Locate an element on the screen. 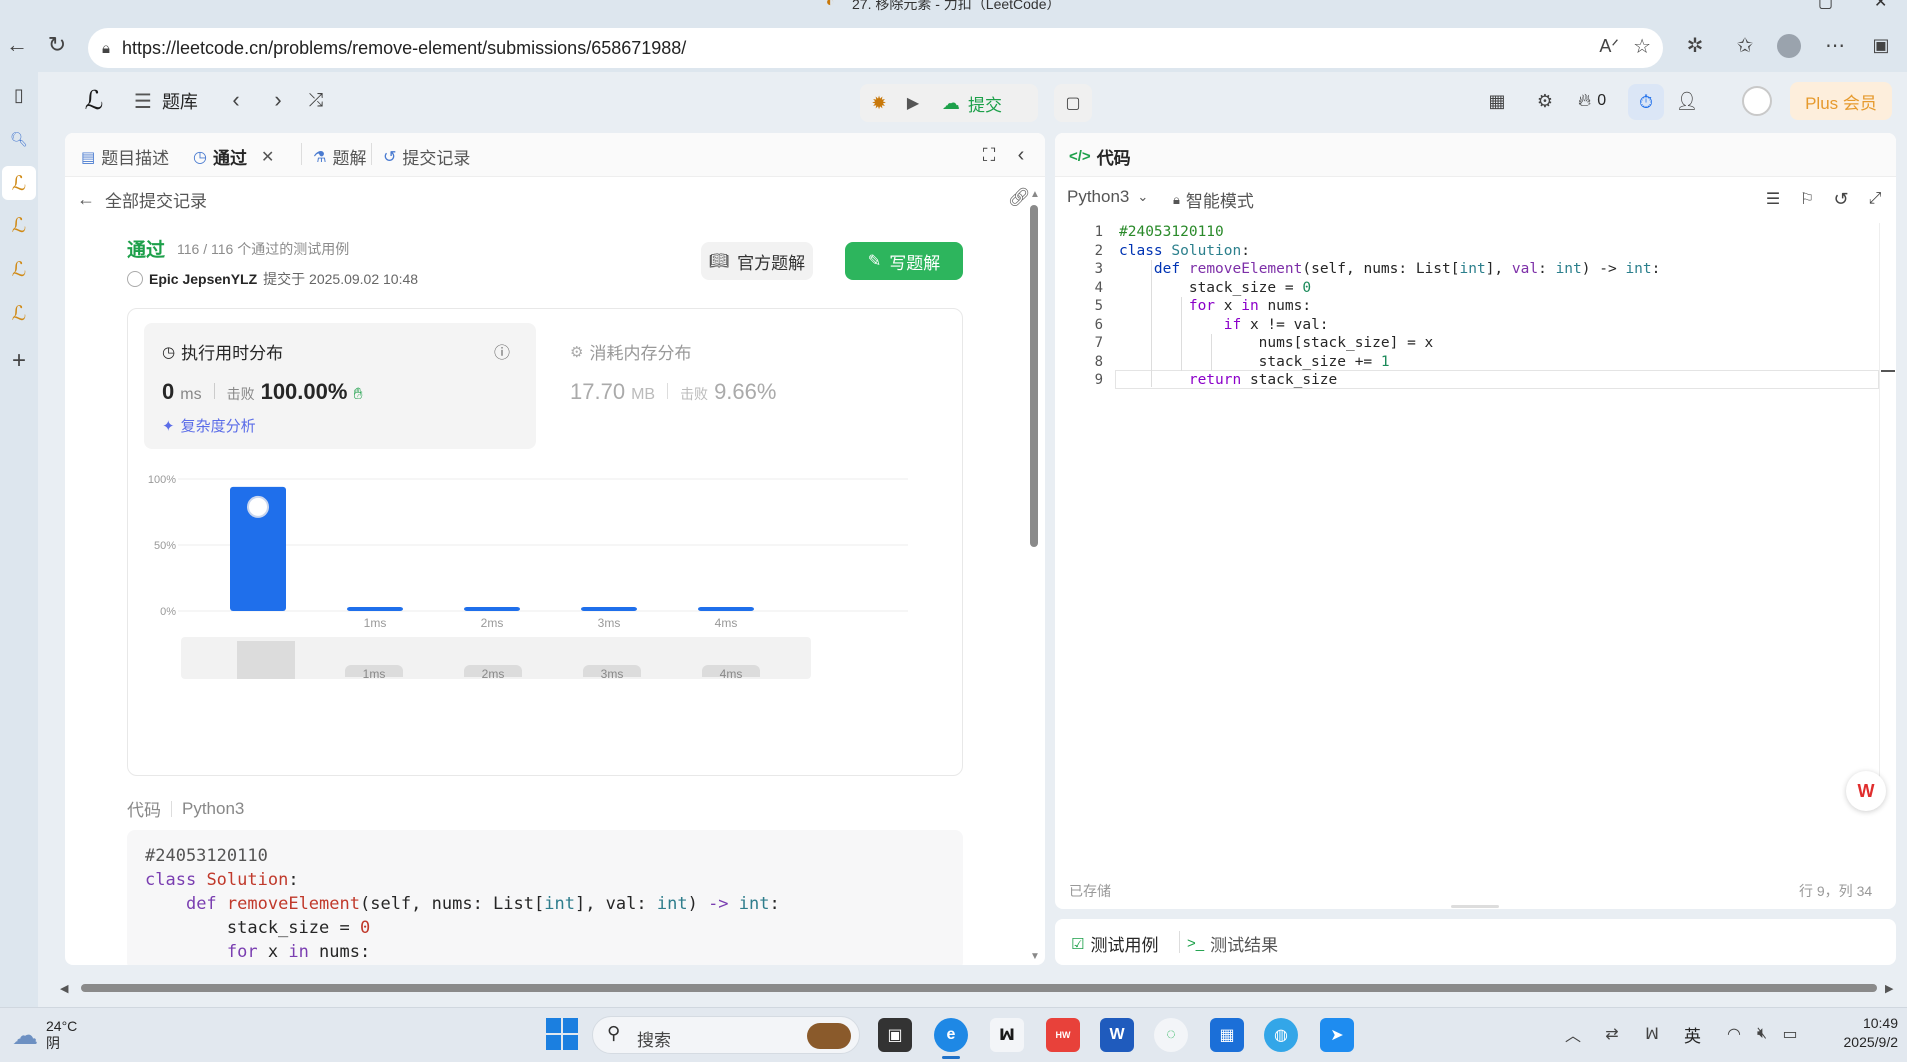 This screenshot has width=1907, height=1062. sidebar-toggle-icon: ▣ is located at coordinates (1881, 45).